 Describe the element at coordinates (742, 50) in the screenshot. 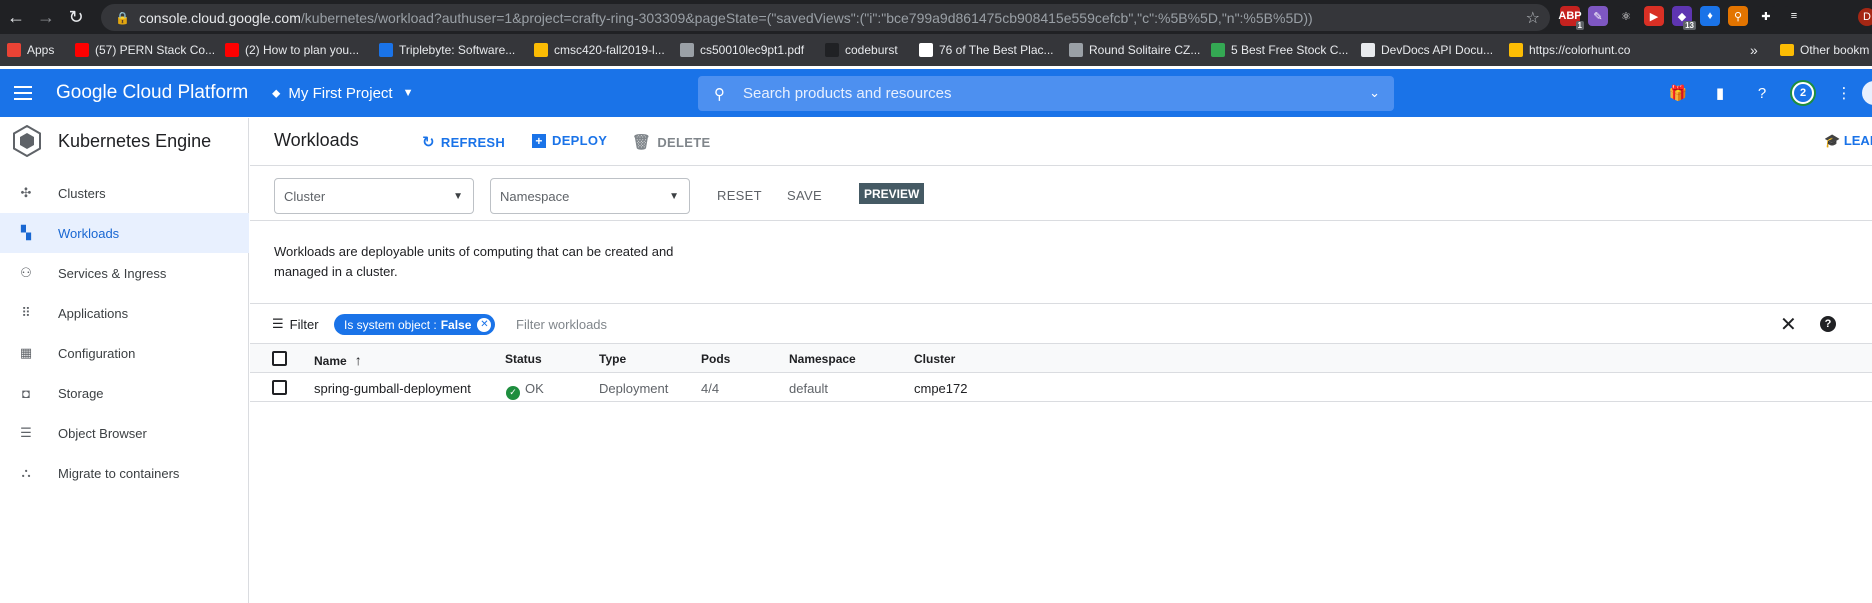

I see `bookmark-item: cs50010lec9pt1.pdf` at that location.